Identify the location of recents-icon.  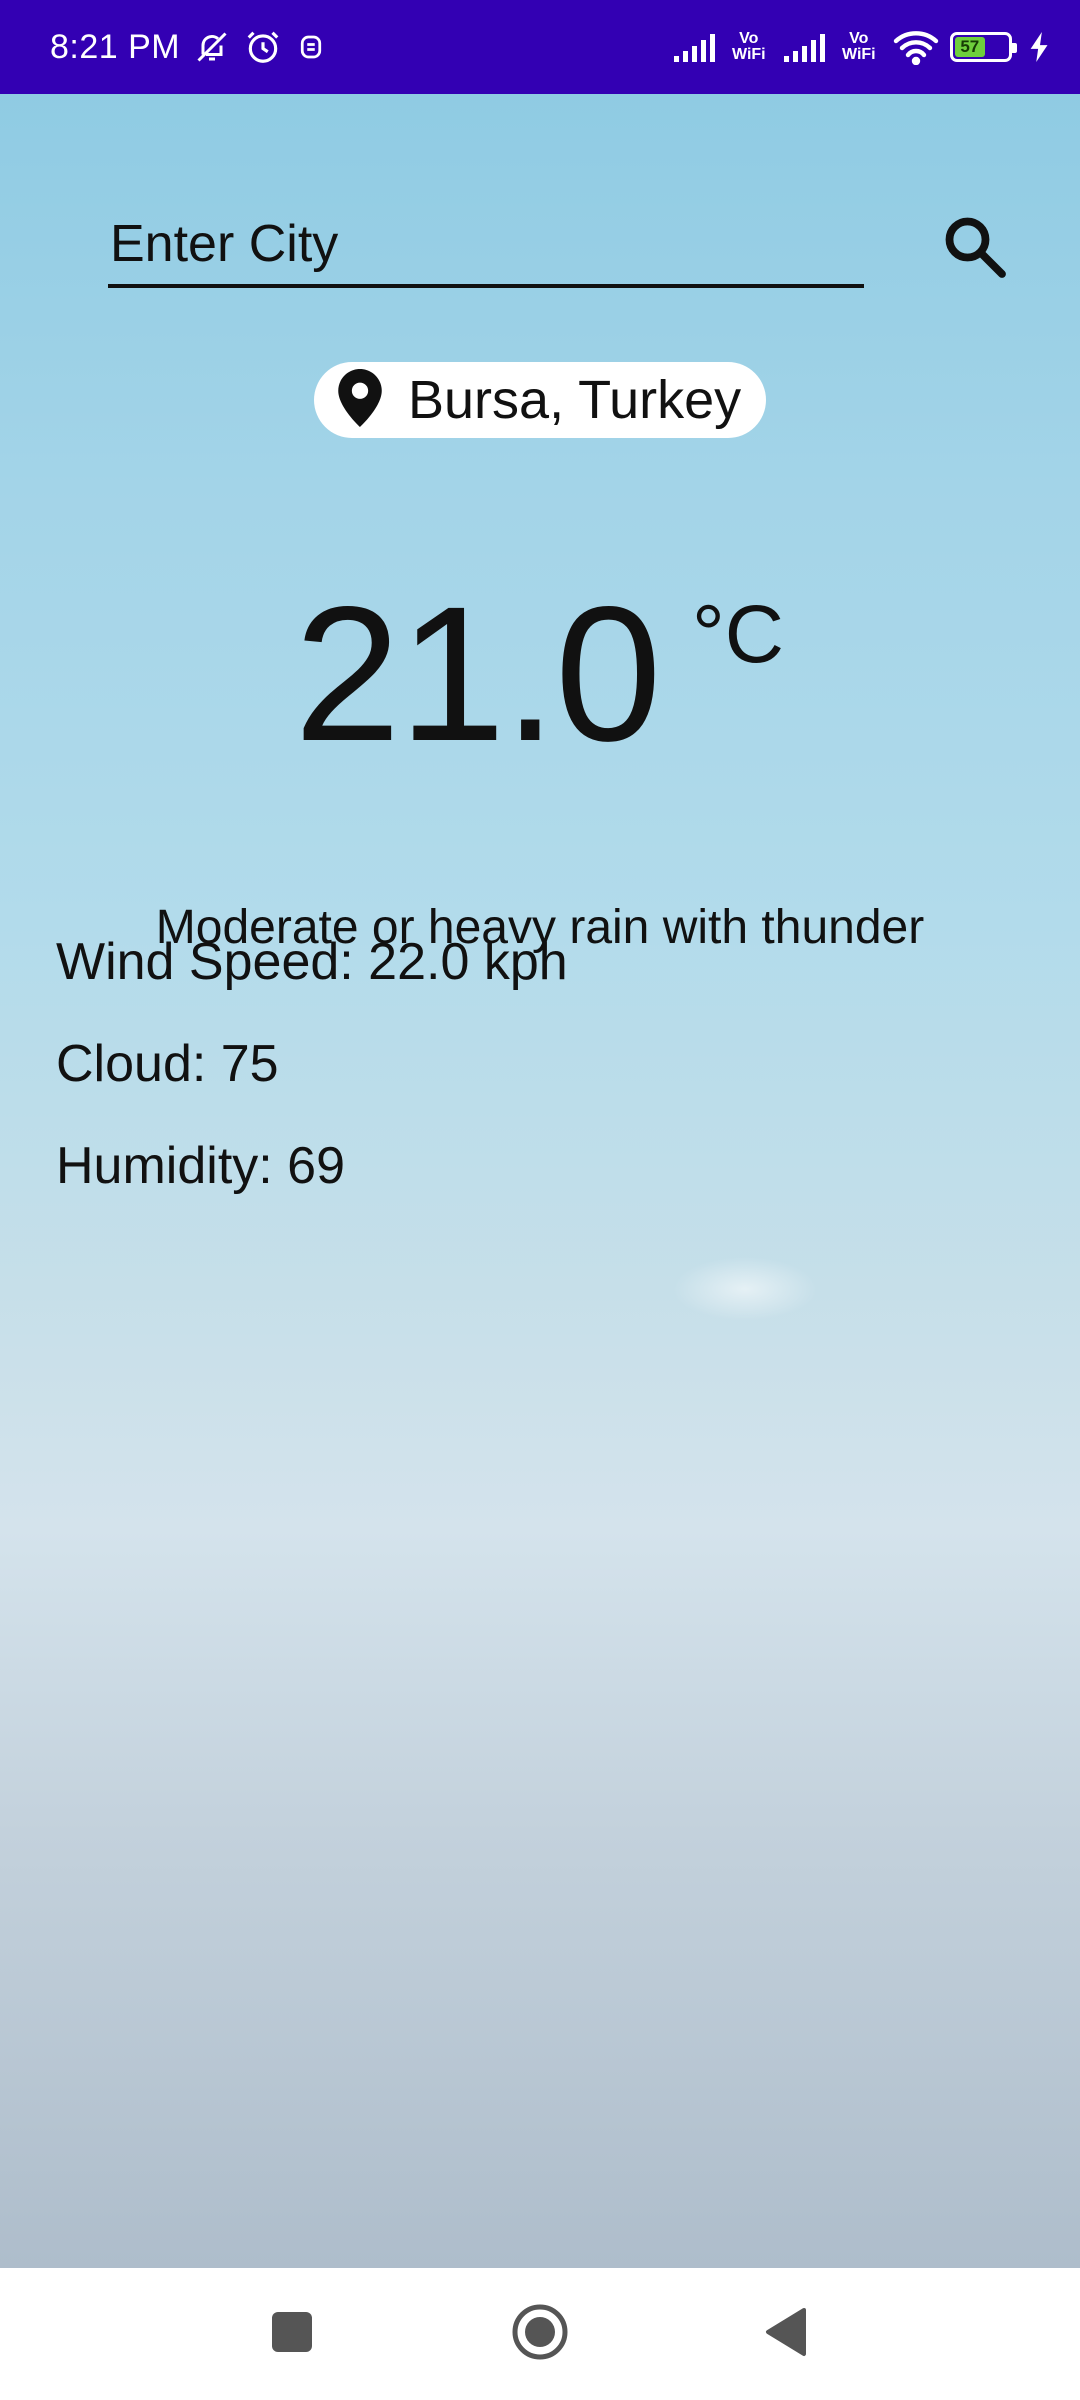
(292, 2334).